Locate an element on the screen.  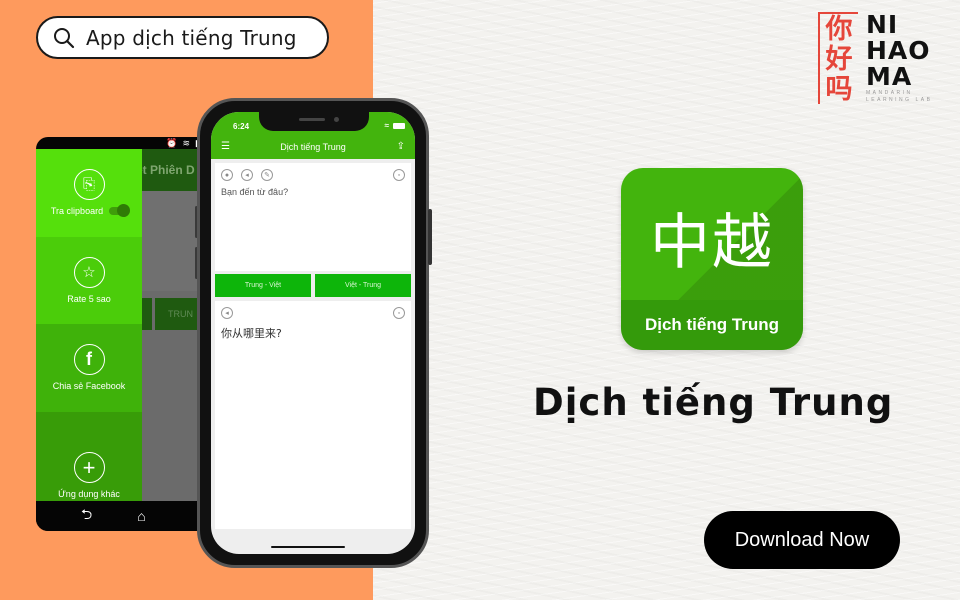
clipboard-icon: ⎘ is located at coordinates (89, 185).